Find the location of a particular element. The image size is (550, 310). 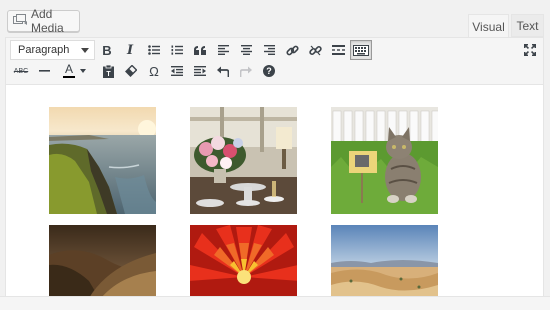

fullscreen-icon is located at coordinates (530, 50).